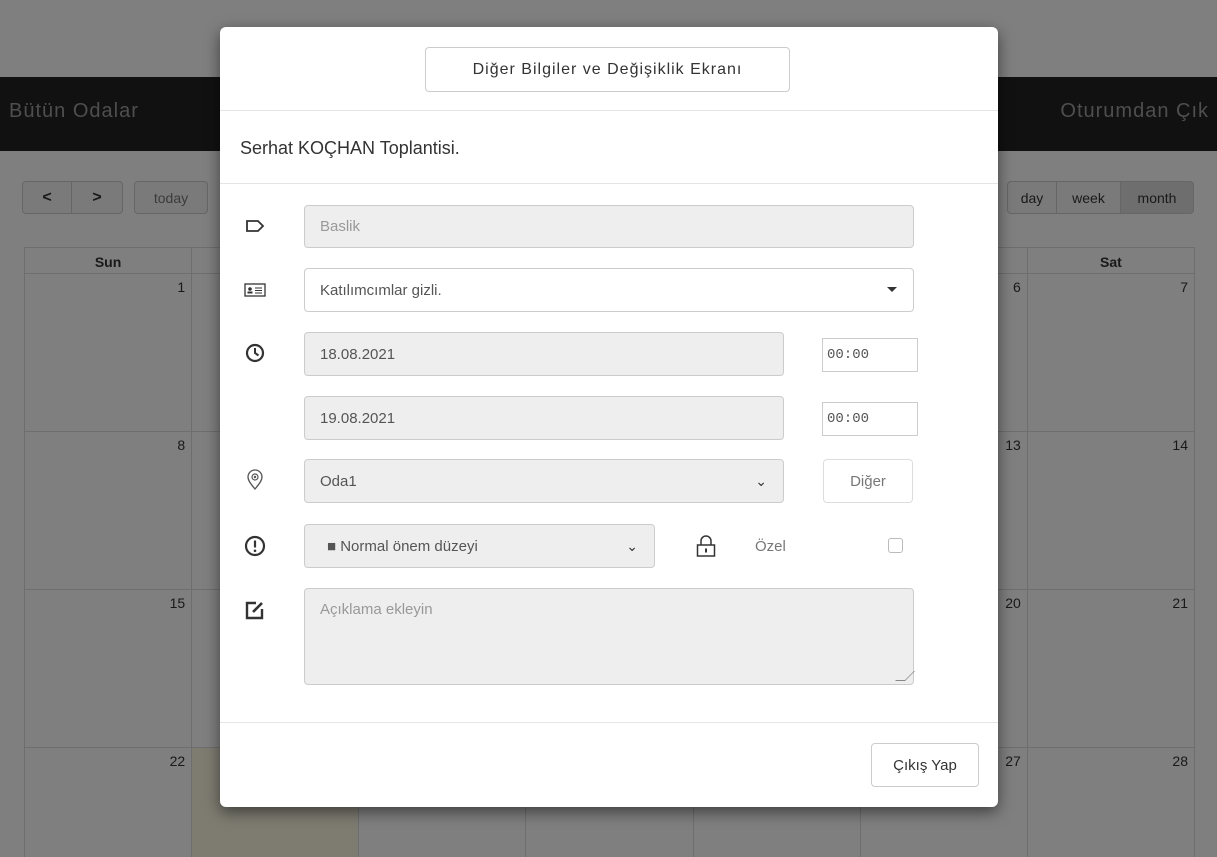 The width and height of the screenshot is (1217, 857). I want to click on priority-select: ■ Normal önem düzeyi ⌄, so click(479, 546).